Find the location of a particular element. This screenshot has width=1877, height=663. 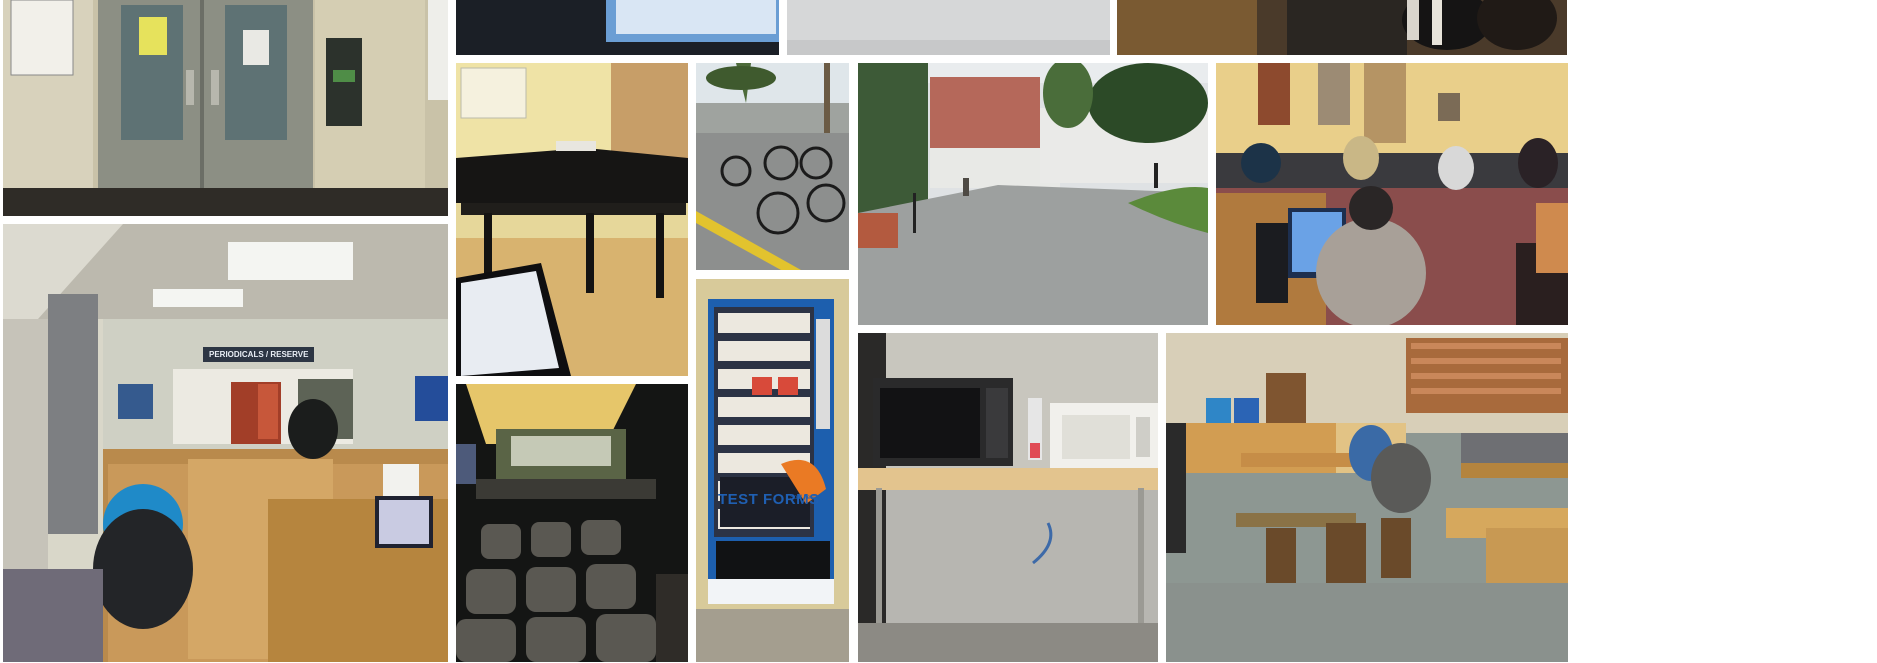

desk-sign: PERIODICALS / RESERVE is located at coordinates (259, 354).